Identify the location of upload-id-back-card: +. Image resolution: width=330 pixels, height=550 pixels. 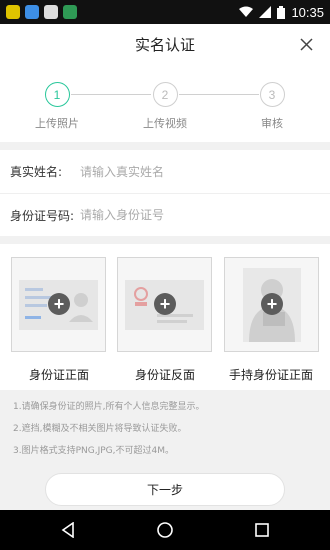
(164, 304).